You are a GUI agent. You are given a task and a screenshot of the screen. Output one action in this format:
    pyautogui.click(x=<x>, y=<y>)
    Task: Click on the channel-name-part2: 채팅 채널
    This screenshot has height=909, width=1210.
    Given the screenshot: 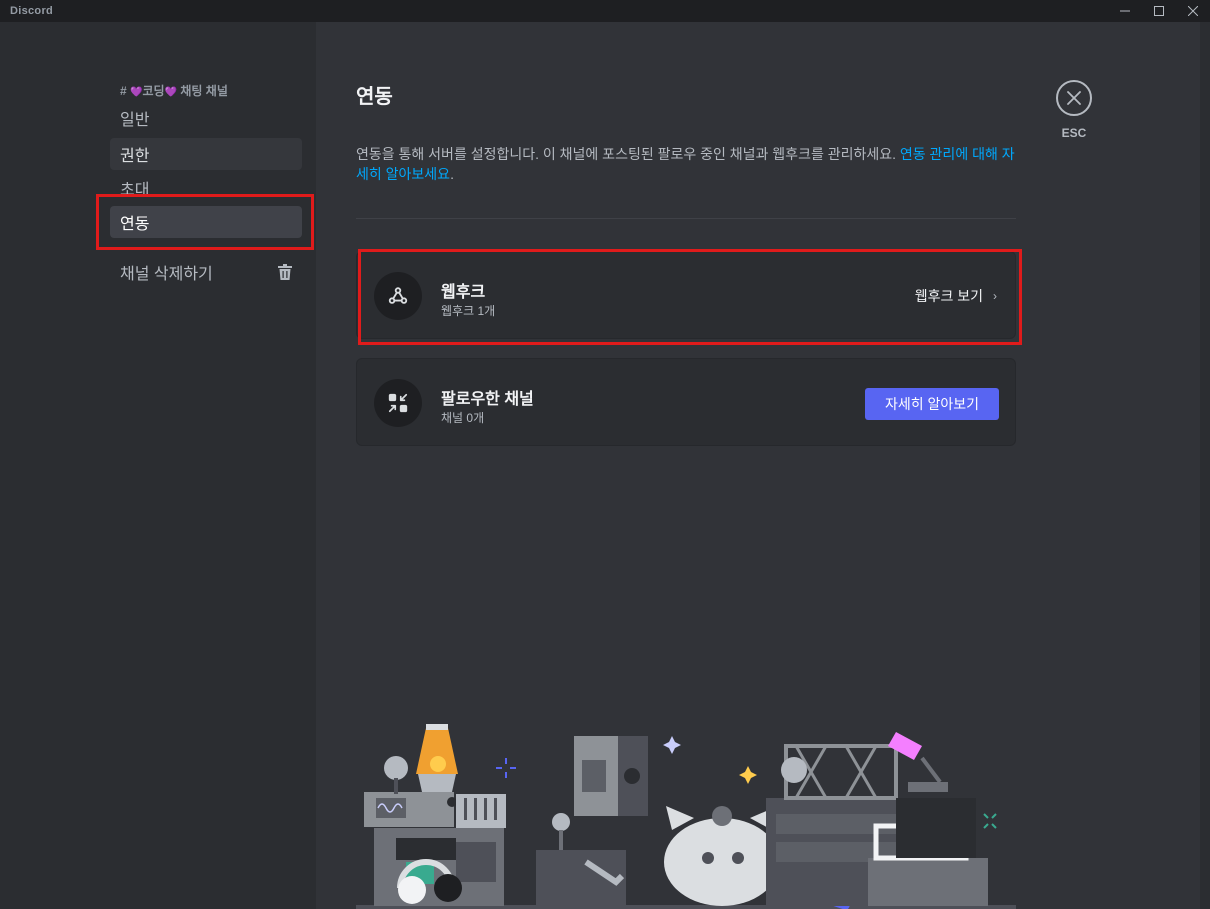 What is the action you would take?
    pyautogui.click(x=204, y=91)
    